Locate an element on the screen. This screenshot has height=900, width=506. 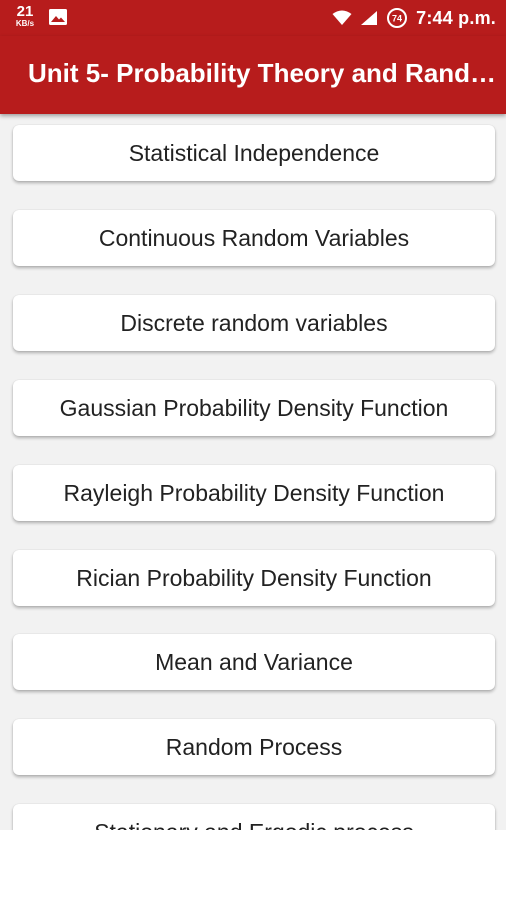
status-bar: 21 KB/s 74 7:44 p.m. is located at coordinates (253, 18).